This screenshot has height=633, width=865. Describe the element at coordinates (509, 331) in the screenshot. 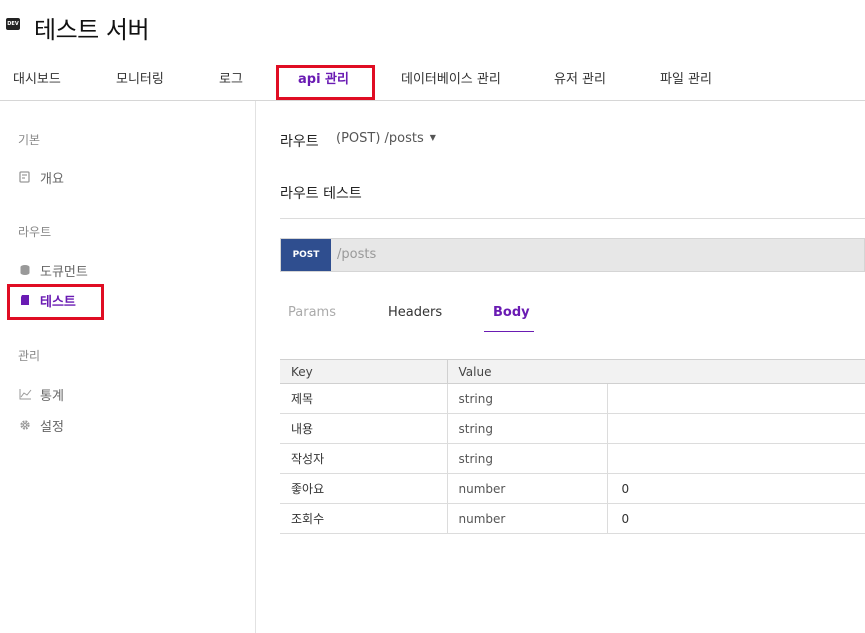

I see `active-subtab-indicator` at that location.